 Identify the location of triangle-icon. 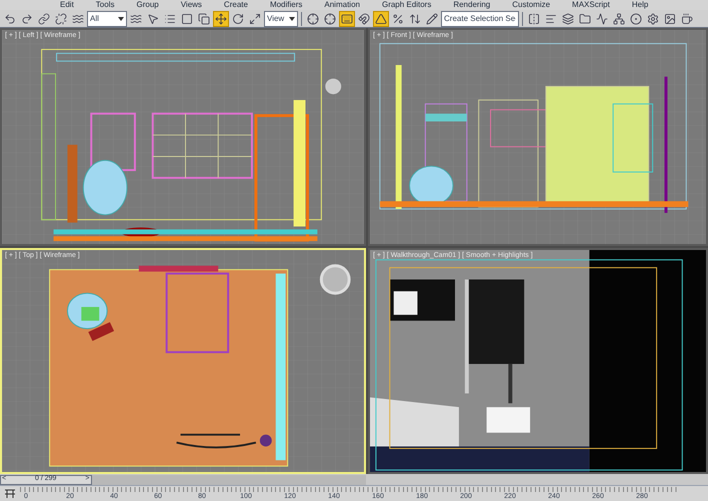
(381, 18).